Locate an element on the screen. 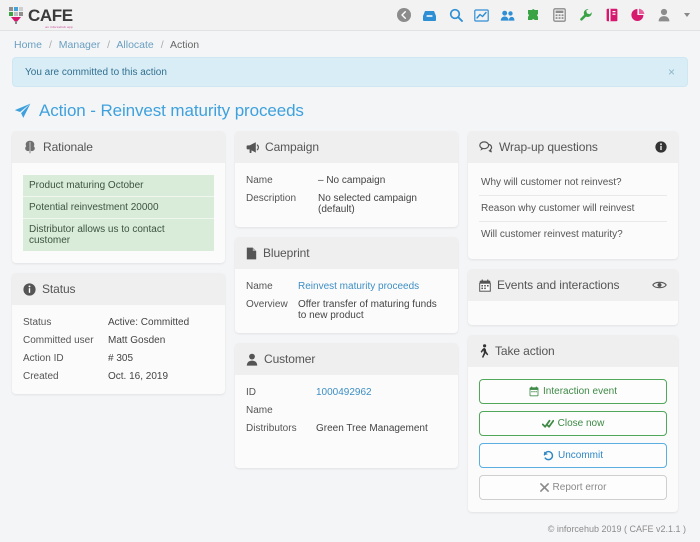 Image resolution: width=700 pixels, height=542 pixels. table-row: ID 1000492962 is located at coordinates (346, 392).